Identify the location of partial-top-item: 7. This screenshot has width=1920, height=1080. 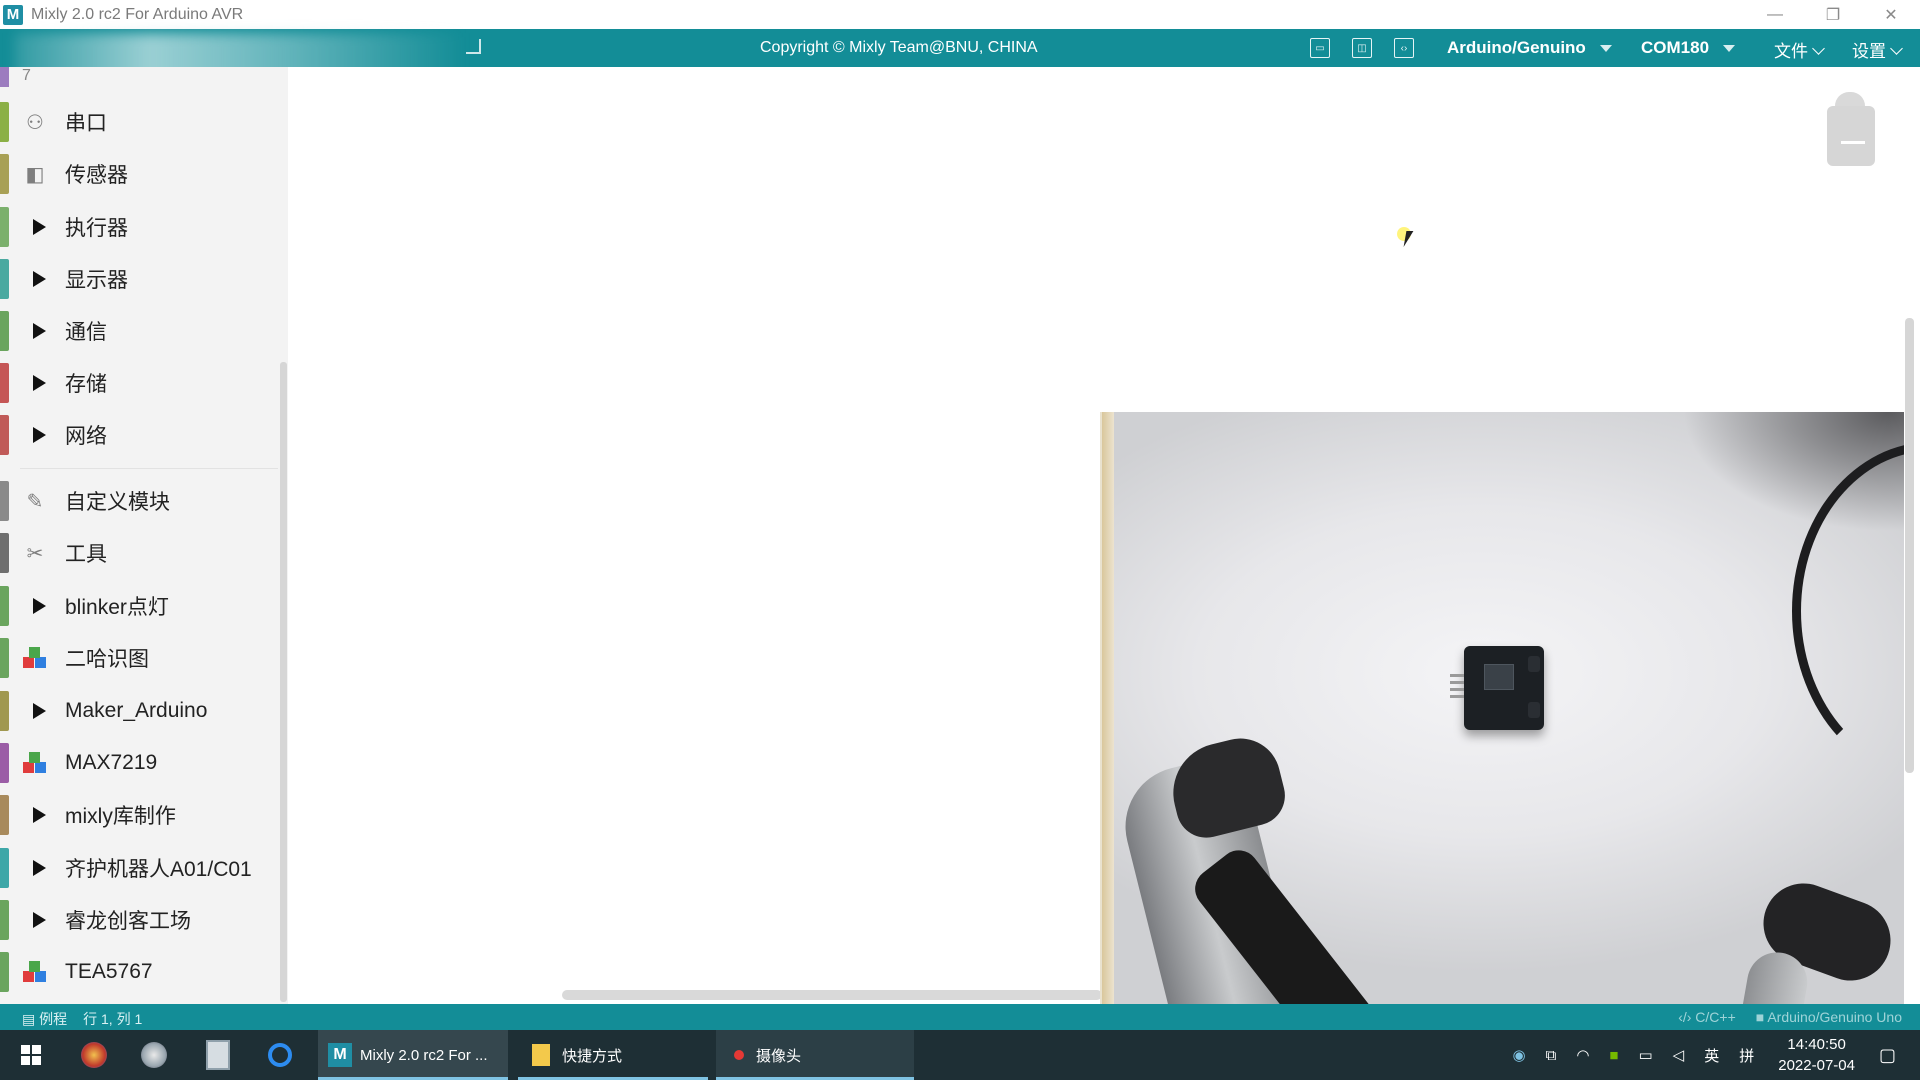
(26, 75).